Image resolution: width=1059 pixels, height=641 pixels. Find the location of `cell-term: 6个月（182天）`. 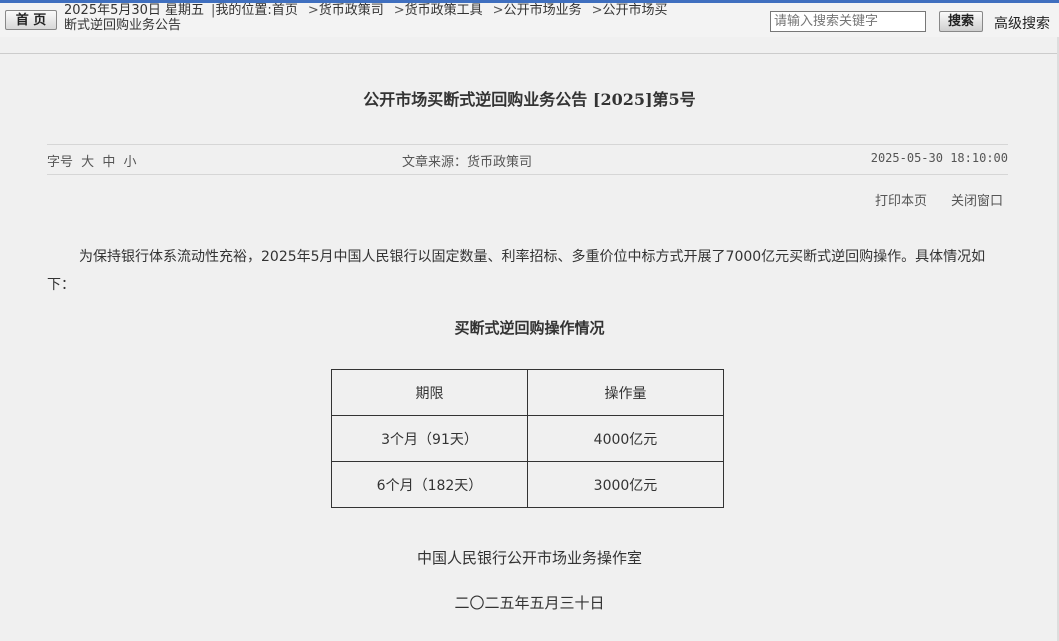

cell-term: 6个月（182天） is located at coordinates (429, 484).